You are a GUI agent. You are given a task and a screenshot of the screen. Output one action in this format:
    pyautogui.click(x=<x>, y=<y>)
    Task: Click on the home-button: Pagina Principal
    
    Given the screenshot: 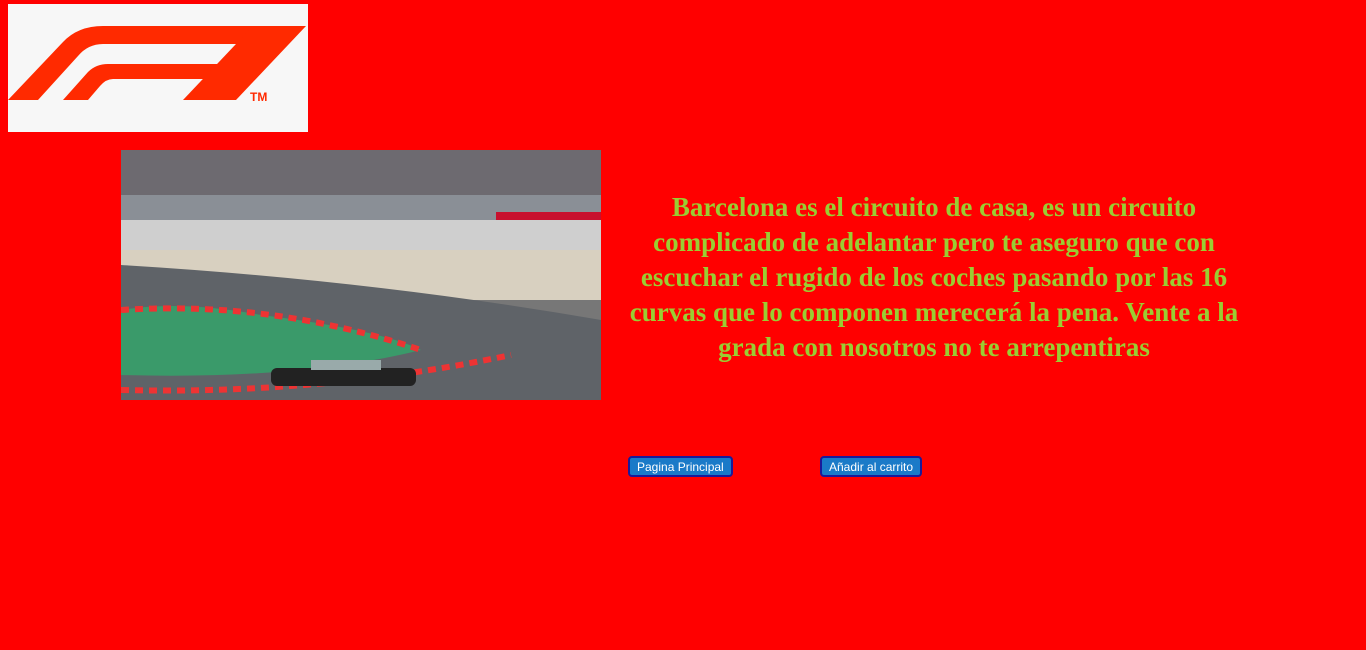 What is the action you would take?
    pyautogui.click(x=680, y=466)
    